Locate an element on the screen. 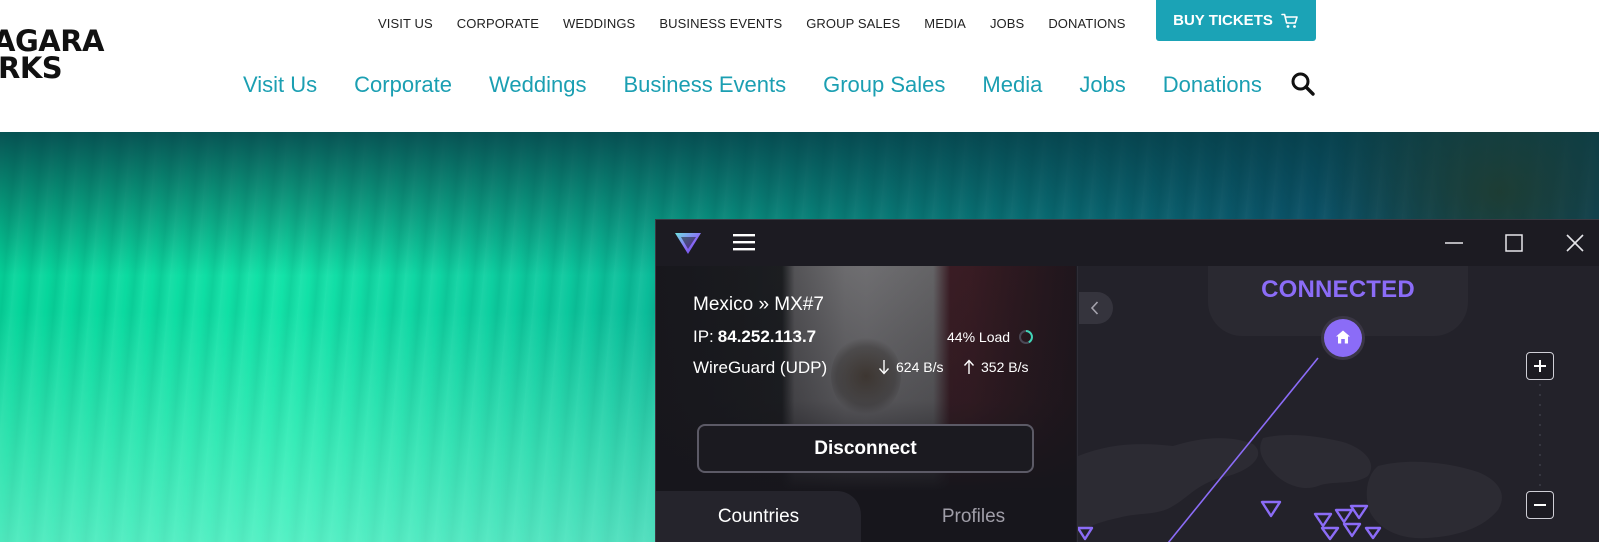  upload-speed: 352 B/s is located at coordinates (995, 367).